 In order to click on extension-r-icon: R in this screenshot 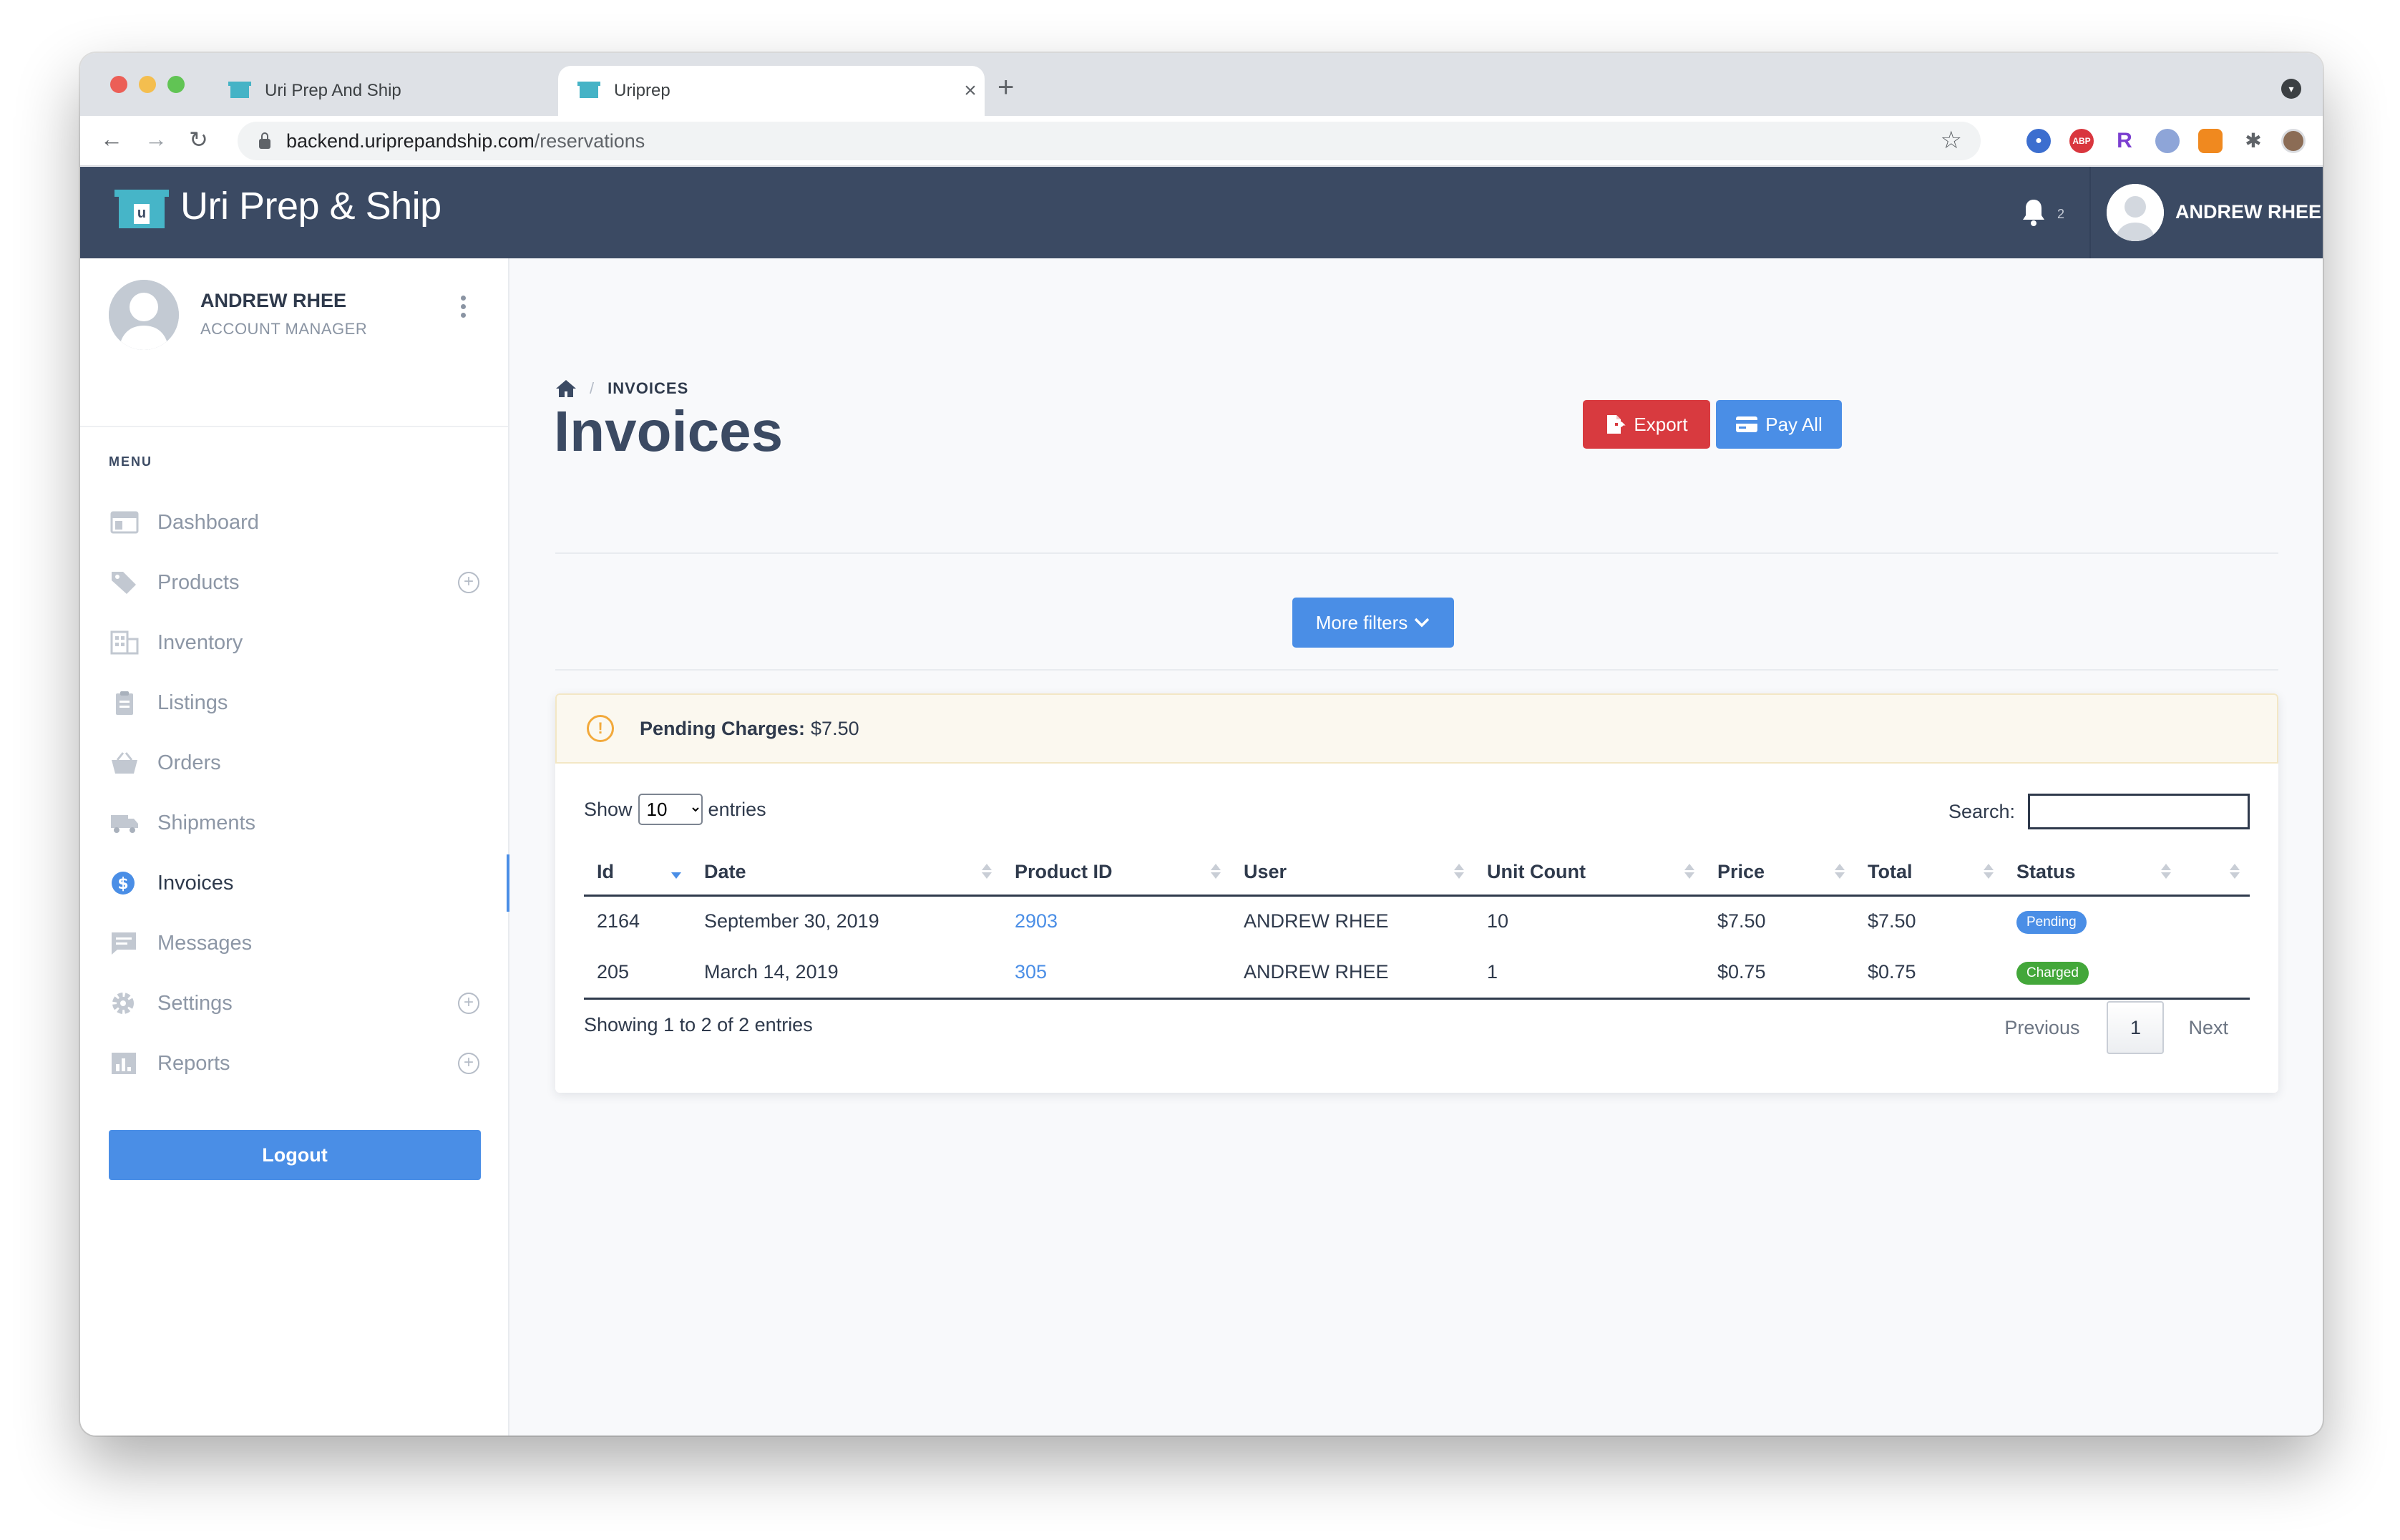, I will do `click(2124, 141)`.